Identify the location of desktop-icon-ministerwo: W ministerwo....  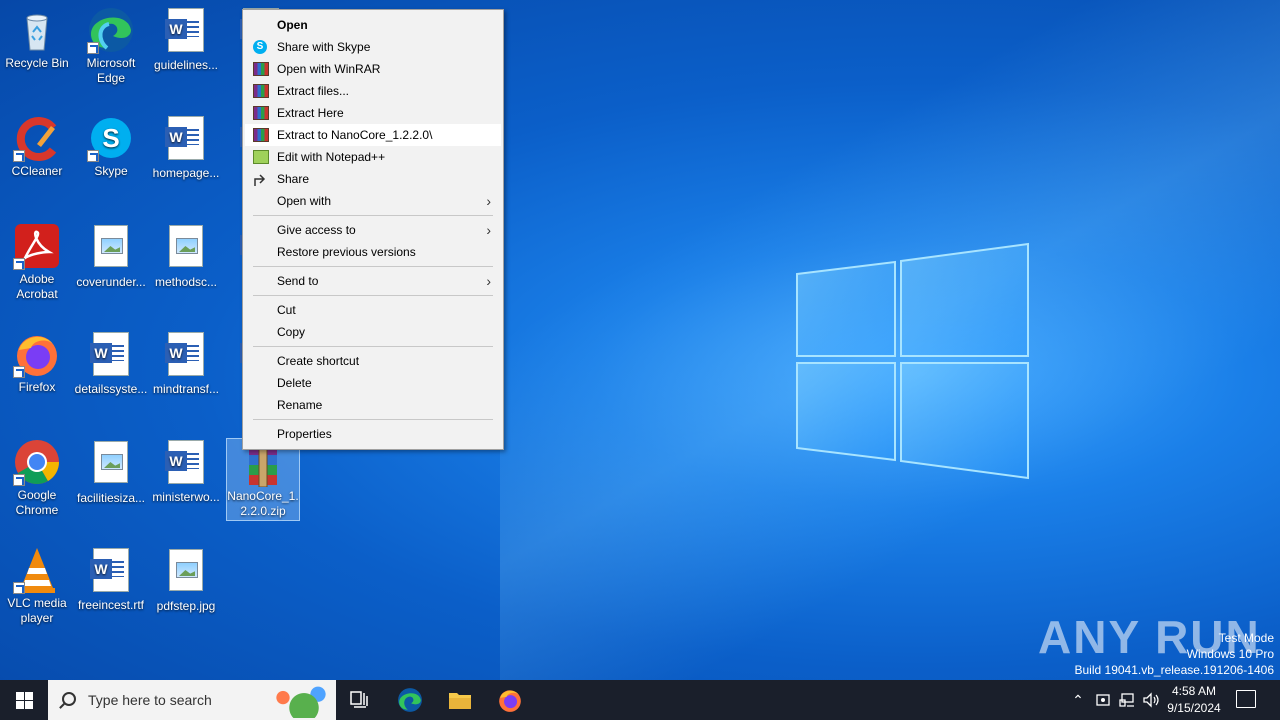
(186, 471).